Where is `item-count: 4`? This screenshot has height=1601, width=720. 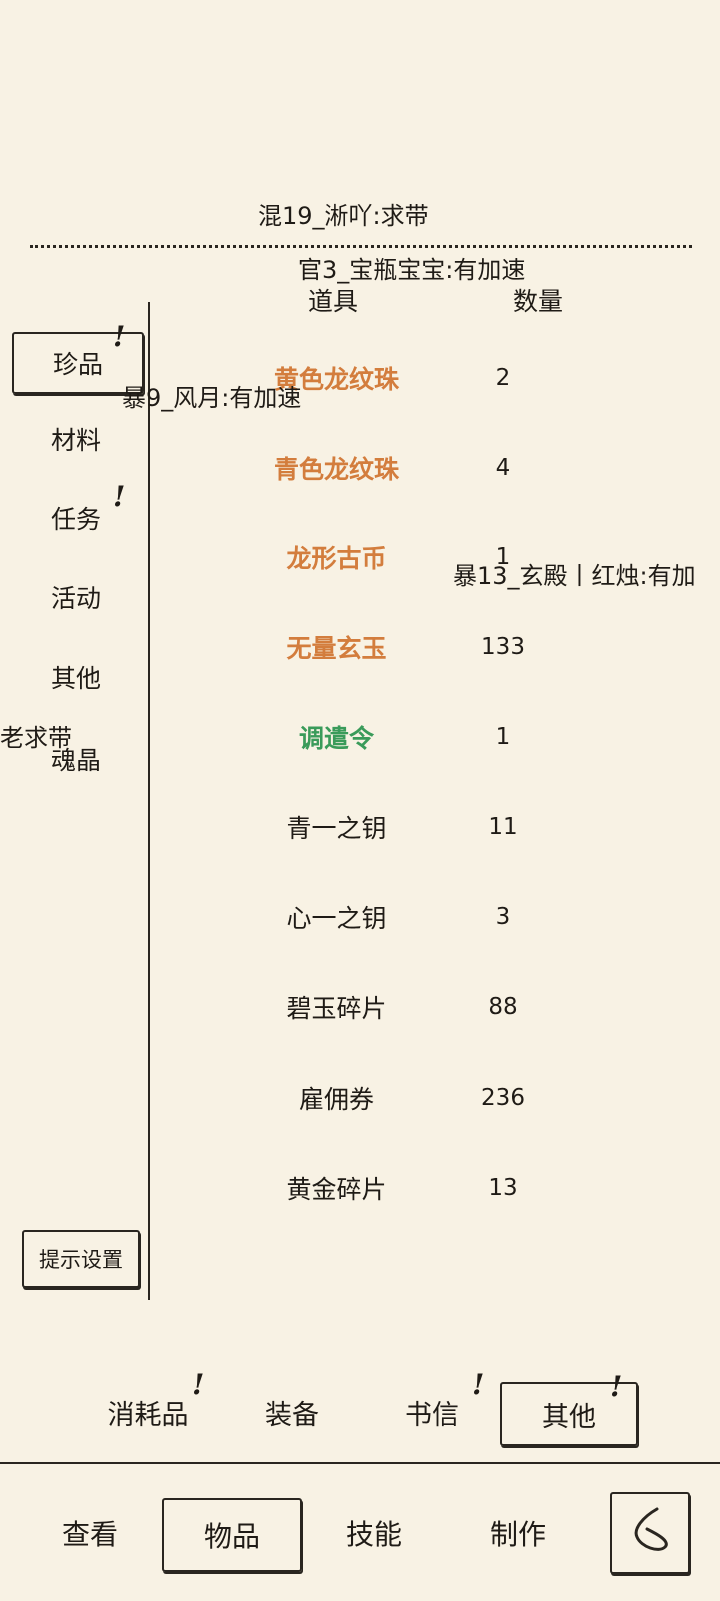 item-count: 4 is located at coordinates (503, 468).